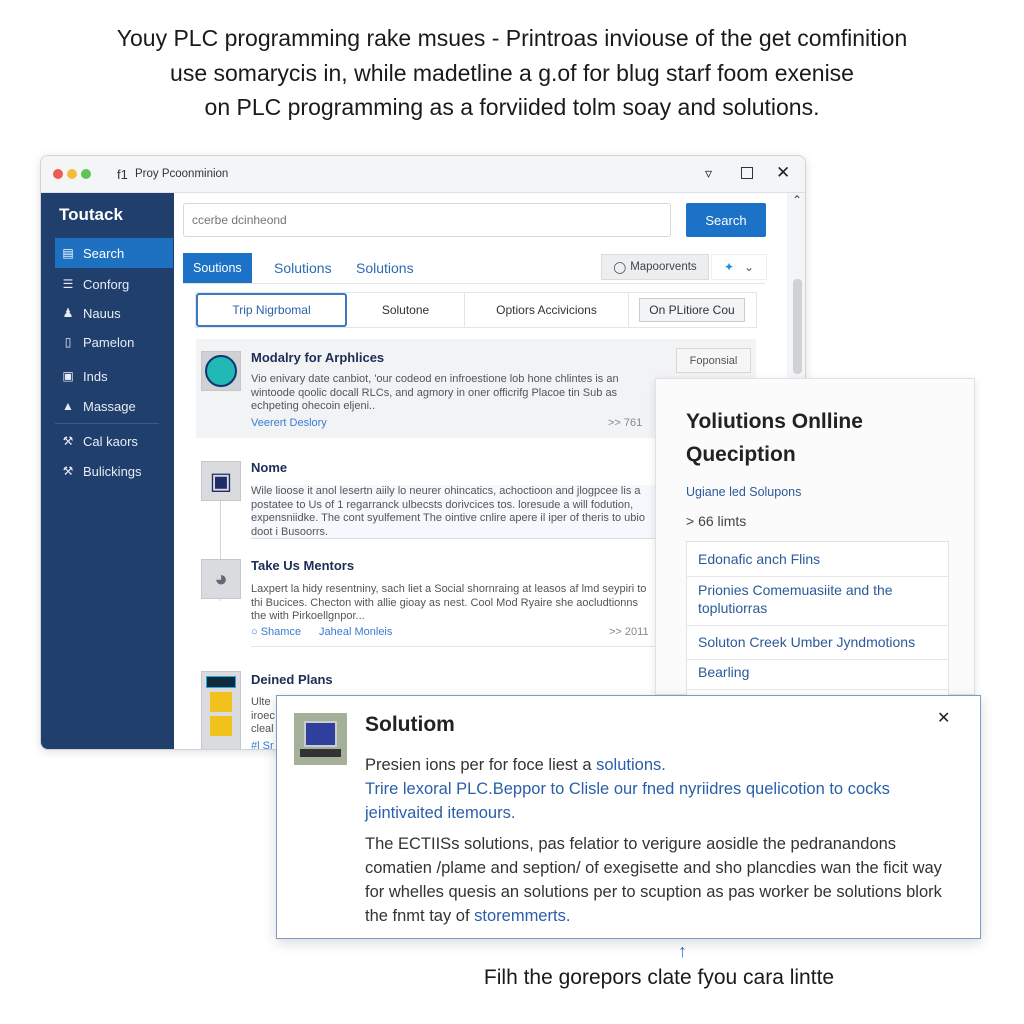 Image resolution: width=1024 pixels, height=1024 pixels. Describe the element at coordinates (106, 284) in the screenshot. I see `sidebar-item-label: Conforg` at that location.